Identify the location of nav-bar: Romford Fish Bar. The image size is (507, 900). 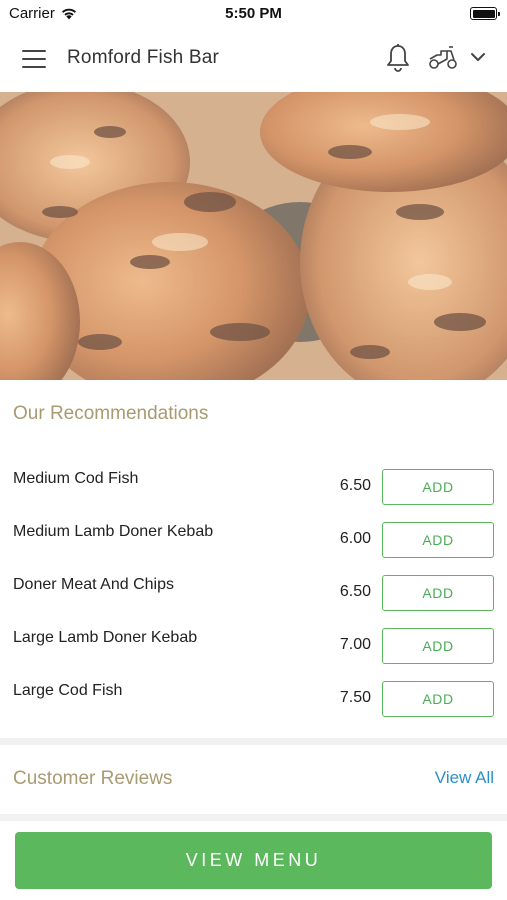
(253, 59).